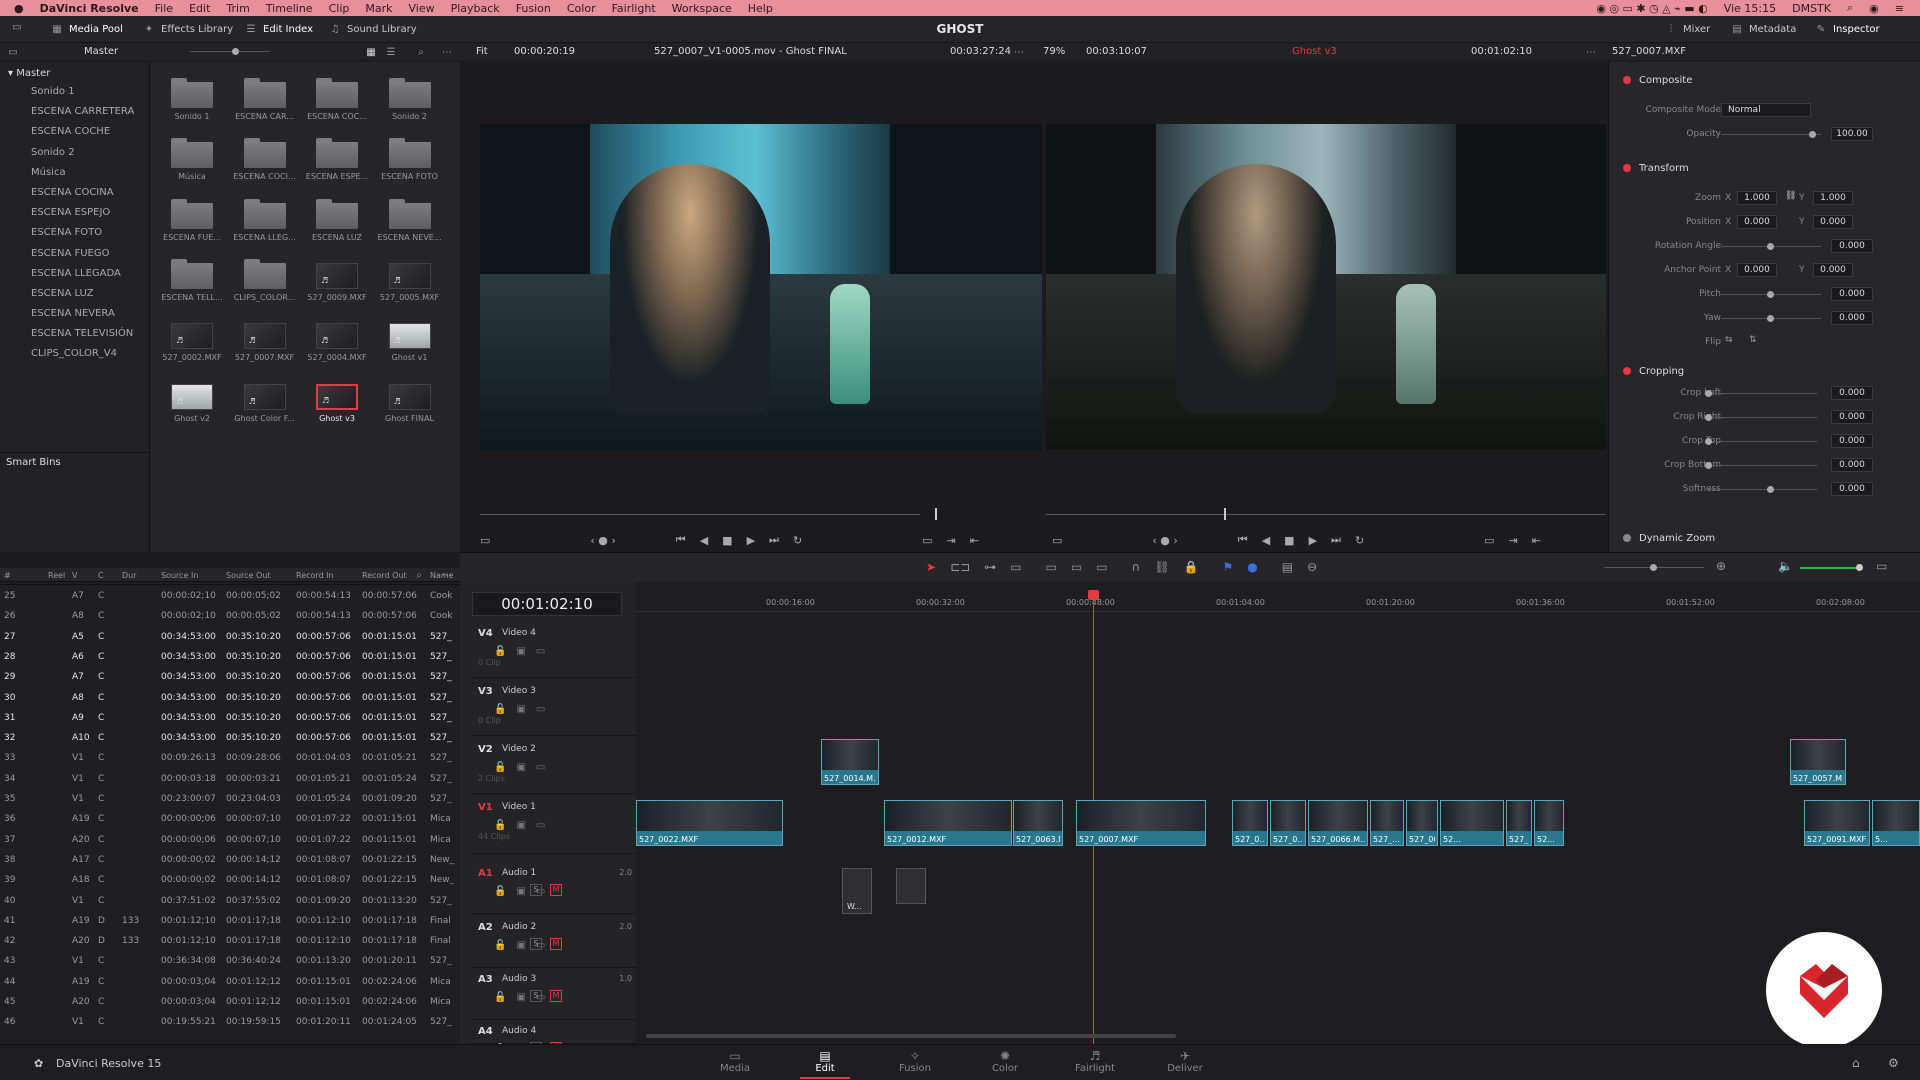 Image resolution: width=1920 pixels, height=1080 pixels. What do you see at coordinates (1852, 417) in the screenshot?
I see `crop-right-field: 0.000` at bounding box center [1852, 417].